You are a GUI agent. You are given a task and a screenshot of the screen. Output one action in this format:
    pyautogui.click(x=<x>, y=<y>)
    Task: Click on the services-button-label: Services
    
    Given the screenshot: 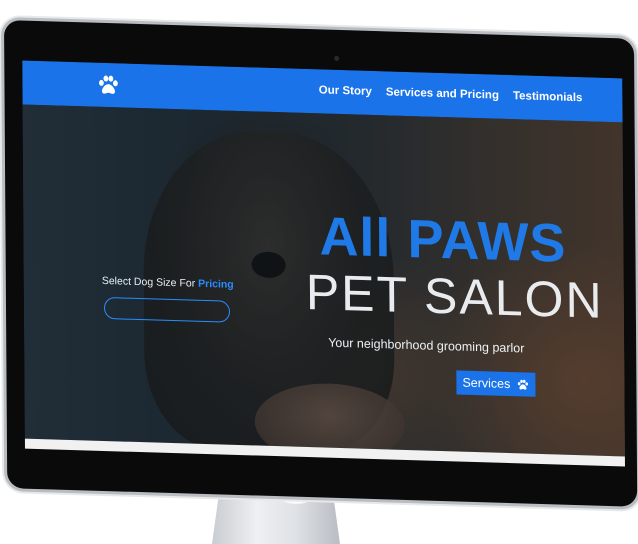 What is the action you would take?
    pyautogui.click(x=486, y=383)
    